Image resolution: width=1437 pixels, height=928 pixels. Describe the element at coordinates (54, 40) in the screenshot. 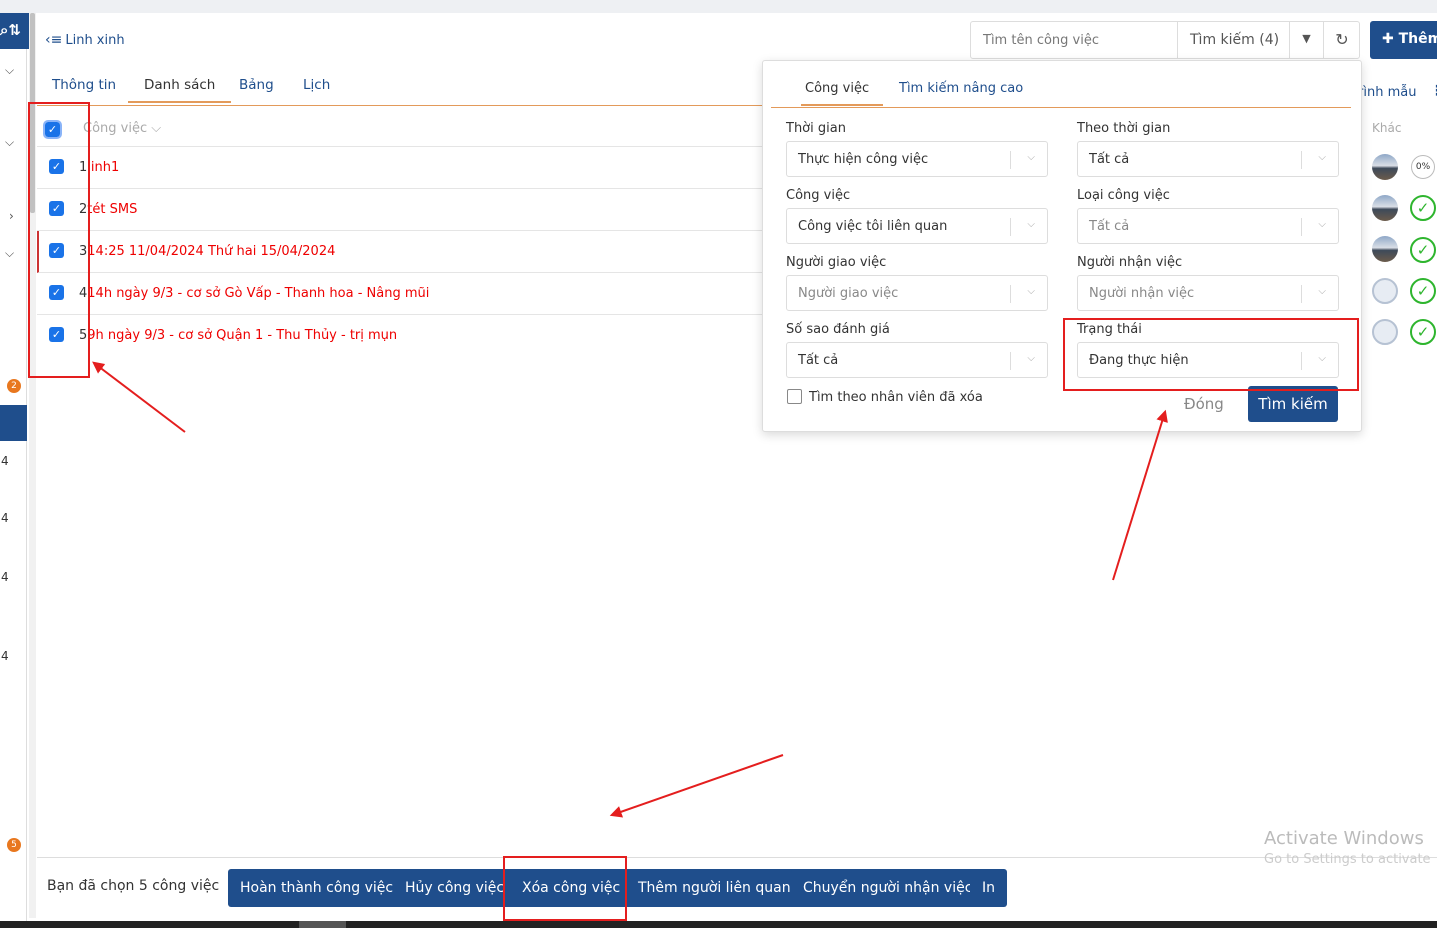

I see `back-arrow-icon: ‹≡` at that location.